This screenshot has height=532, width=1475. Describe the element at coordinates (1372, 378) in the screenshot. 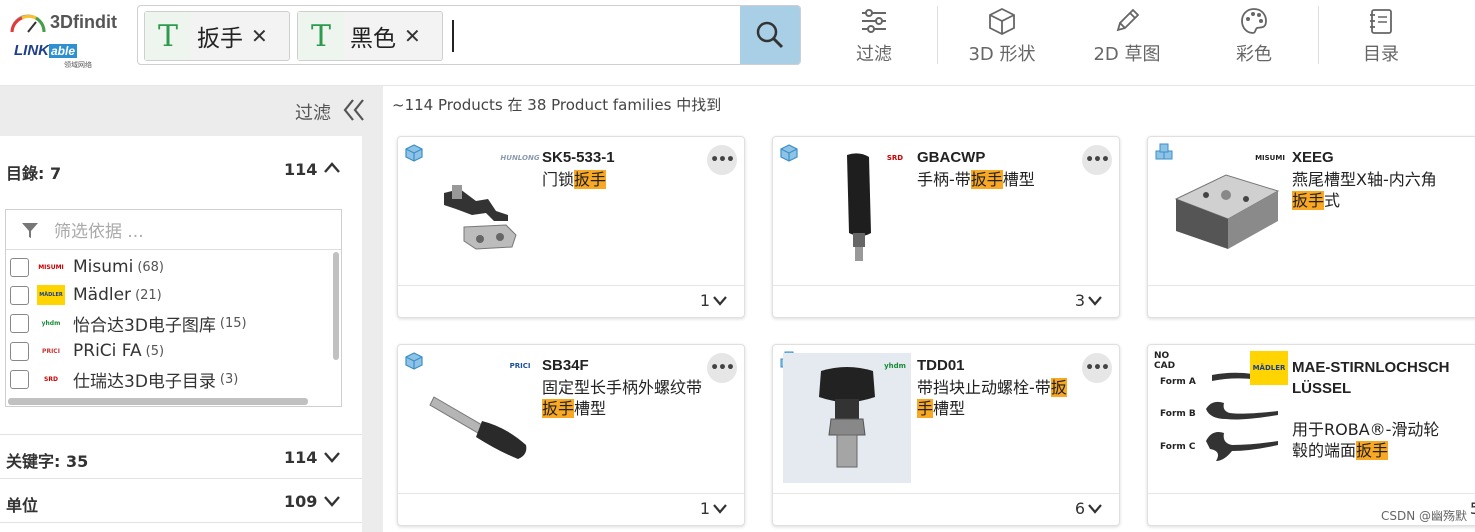

I see `product-code: MAE-STIRNLOCHSCHLÜSSEL` at that location.